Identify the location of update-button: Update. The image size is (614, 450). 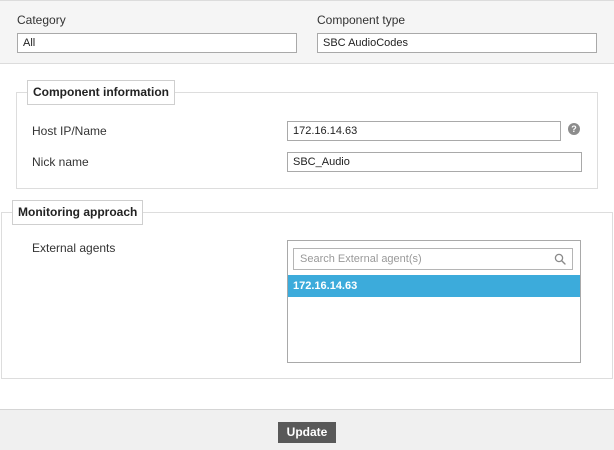
(307, 432).